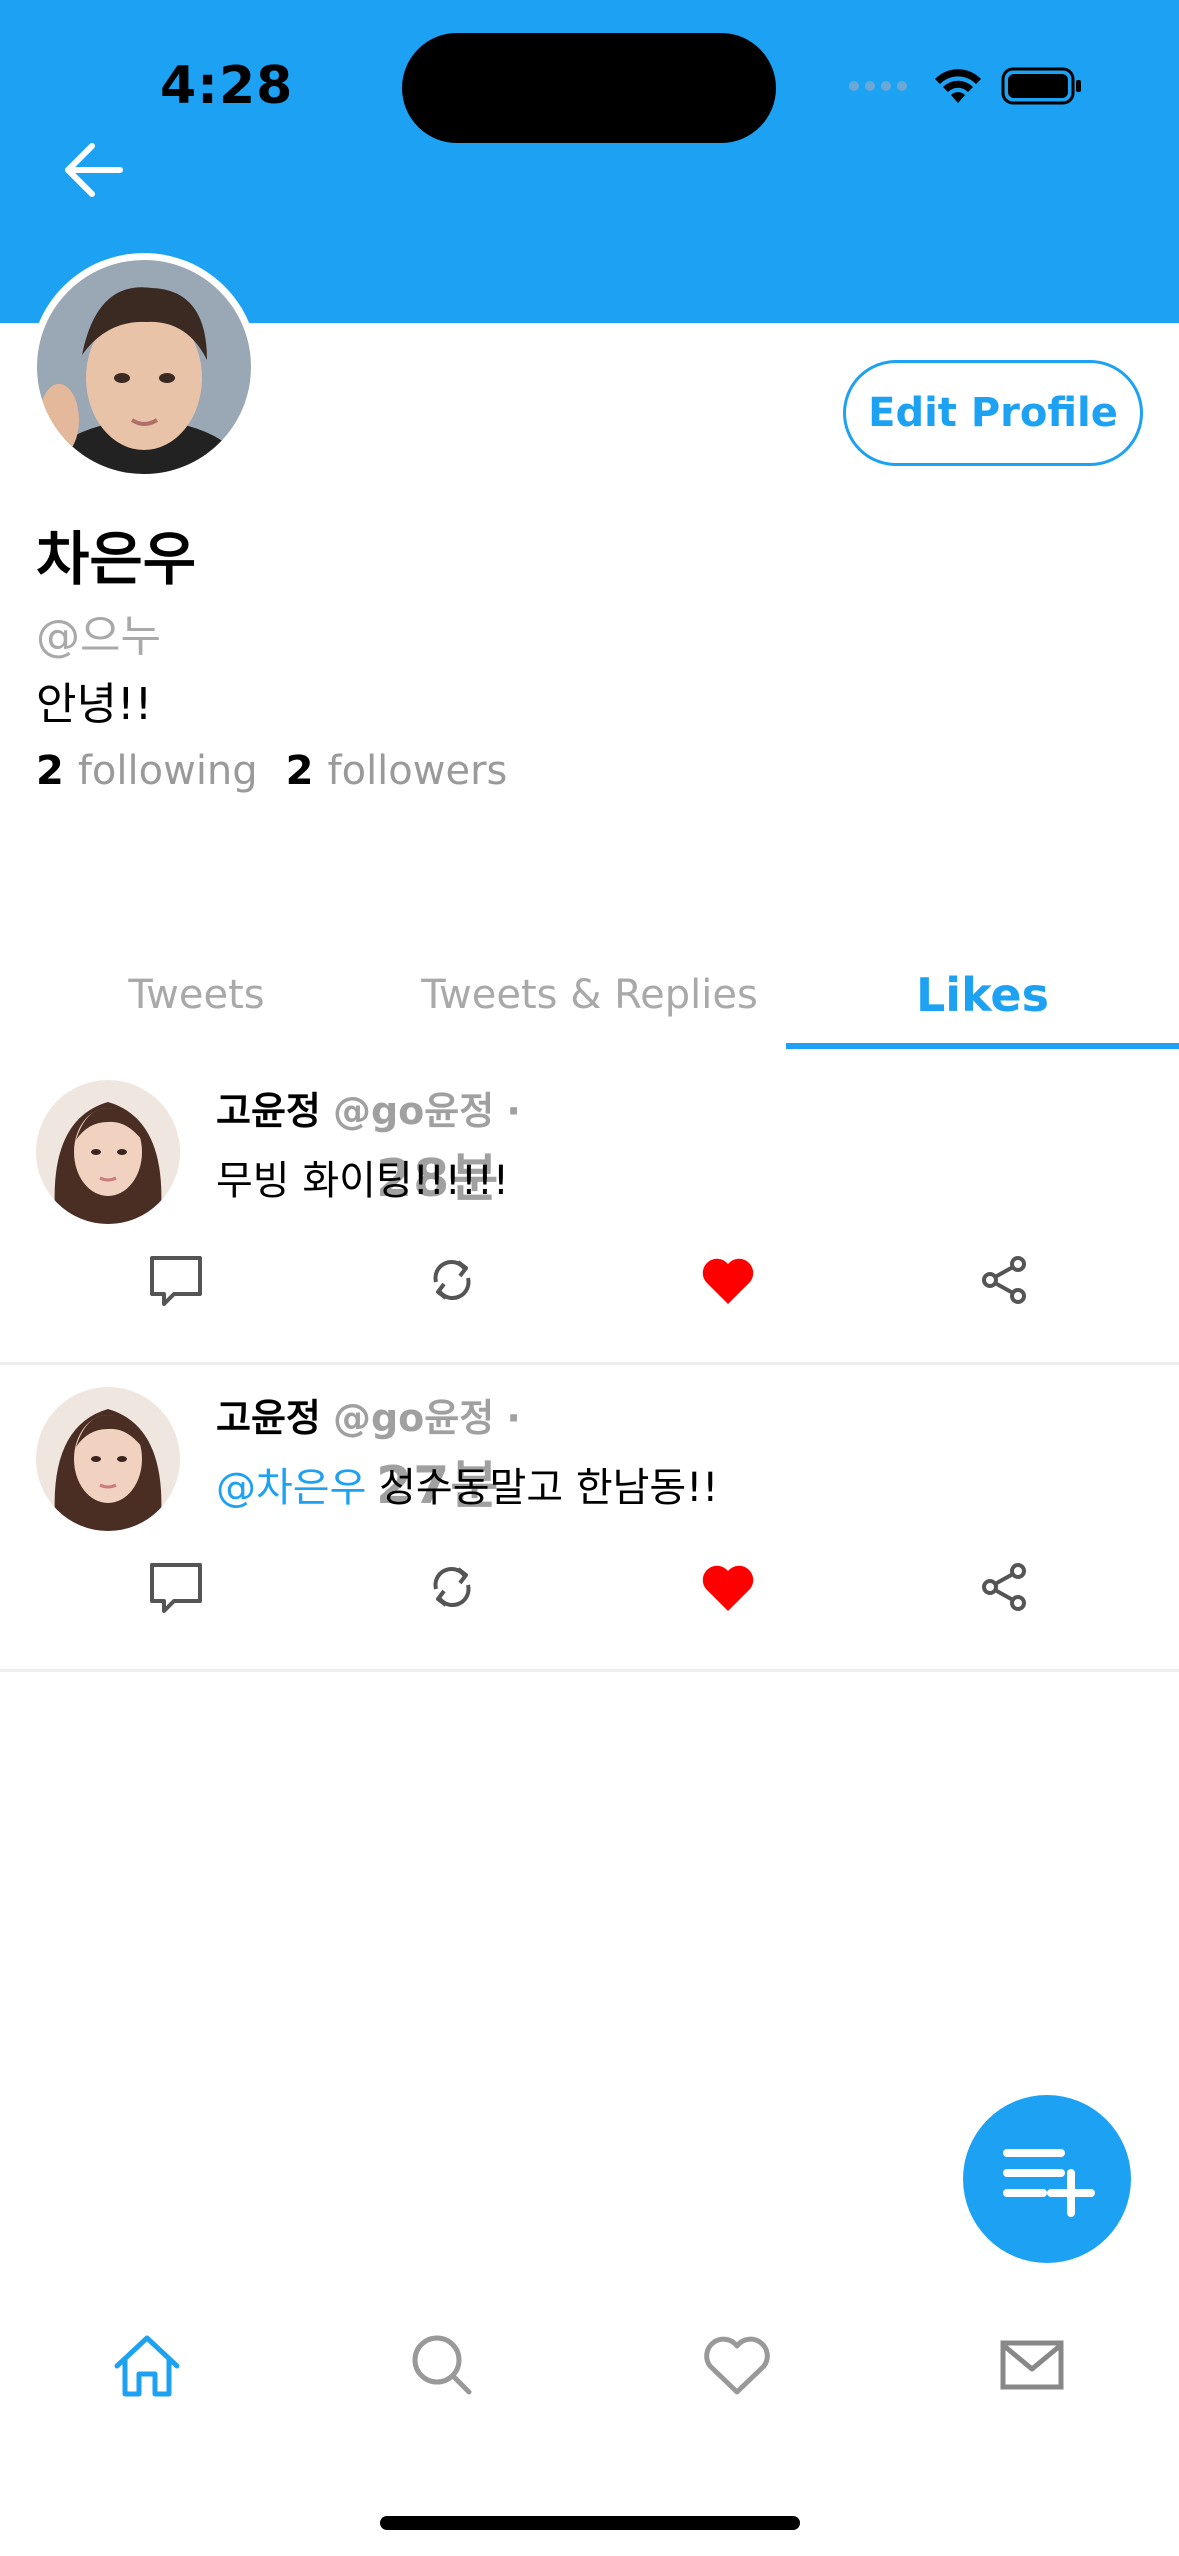 Image resolution: width=1179 pixels, height=2556 pixels. I want to click on tweet-item: 고윤정 @go윤정 · 28분 무빙 화이팅!!!!!!, so click(589, 1212).